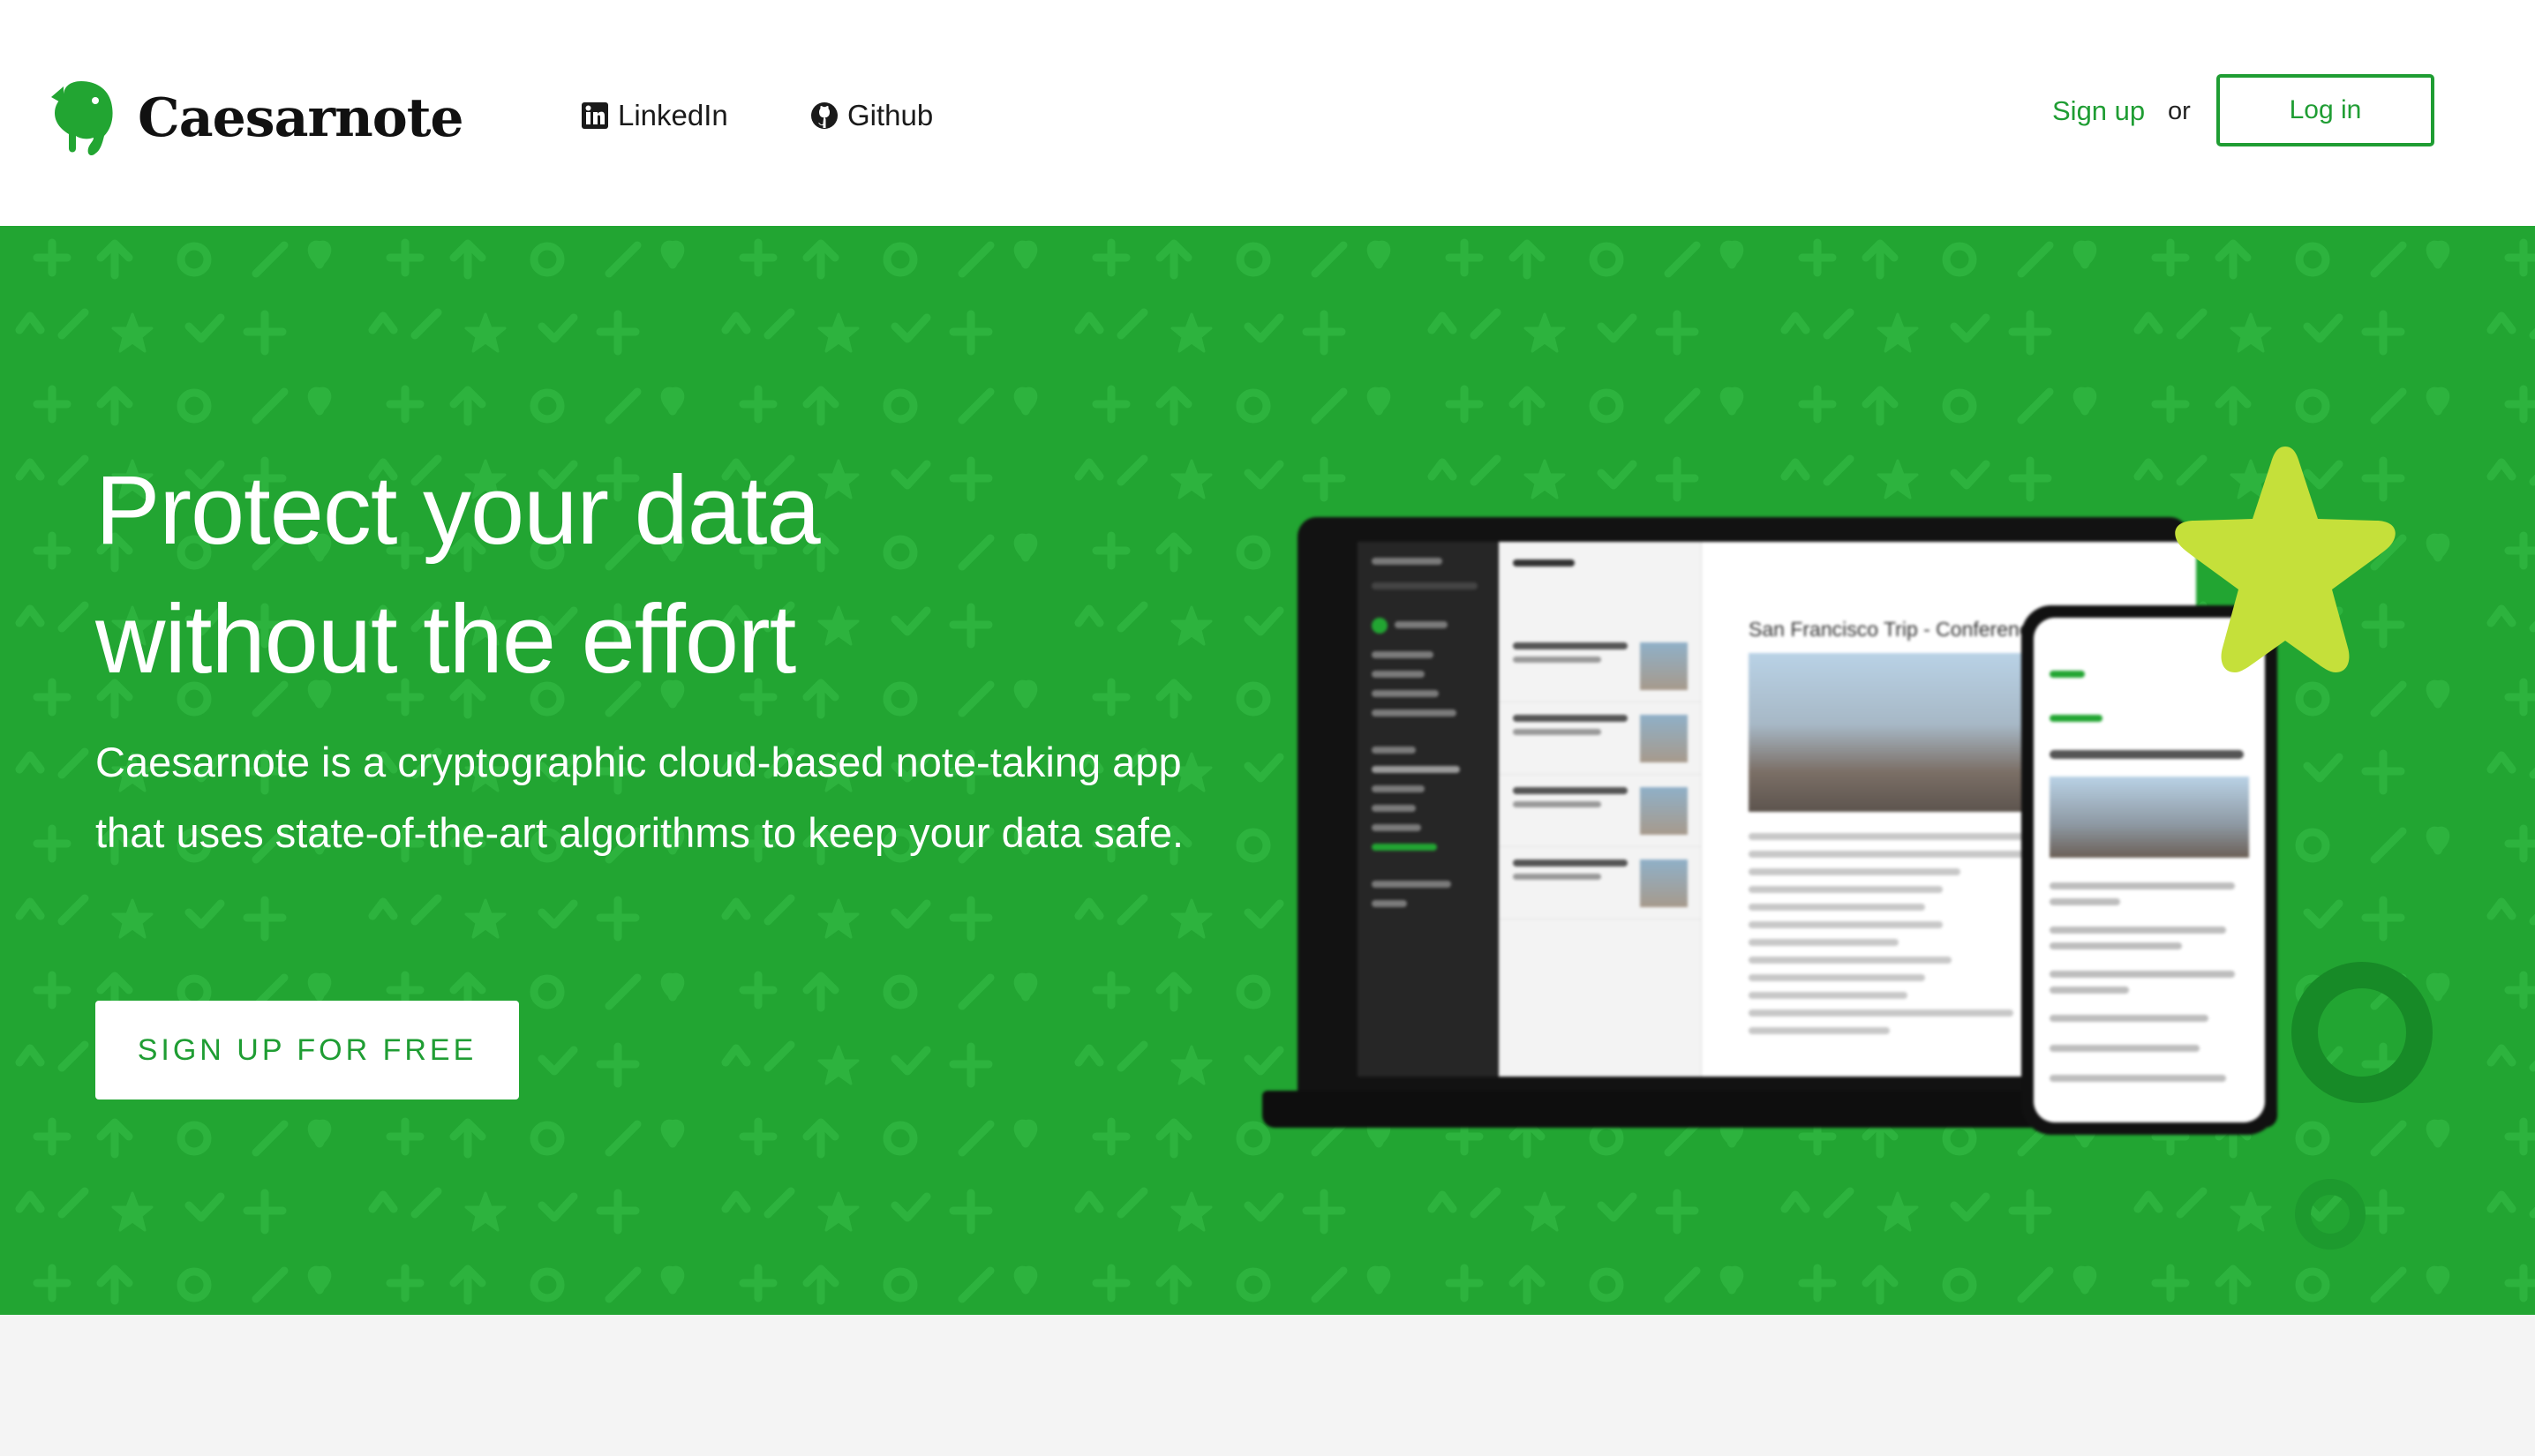 The width and height of the screenshot is (2535, 1456). What do you see at coordinates (1895, 629) in the screenshot?
I see `note-title: San Francisco Trip - Conference` at bounding box center [1895, 629].